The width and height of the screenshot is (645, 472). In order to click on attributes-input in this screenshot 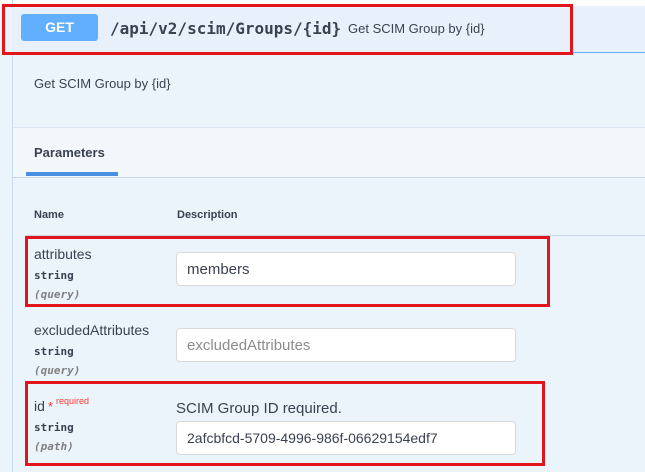, I will do `click(346, 269)`.